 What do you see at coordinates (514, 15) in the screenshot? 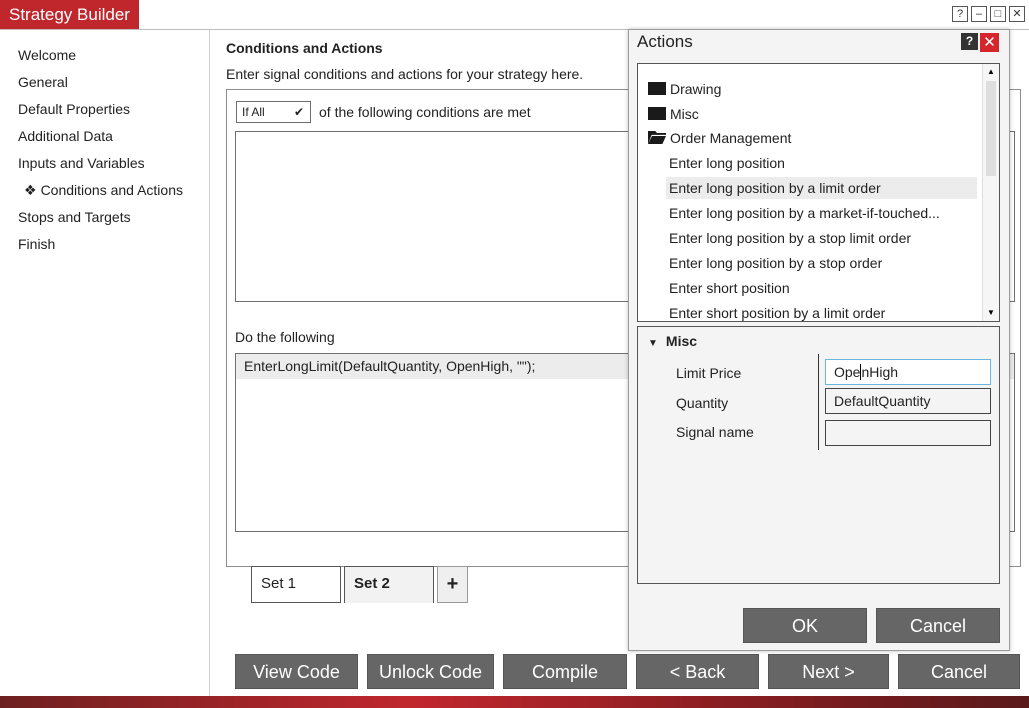
I see `title-bar: Strategy Builder ? – □ ✕` at bounding box center [514, 15].